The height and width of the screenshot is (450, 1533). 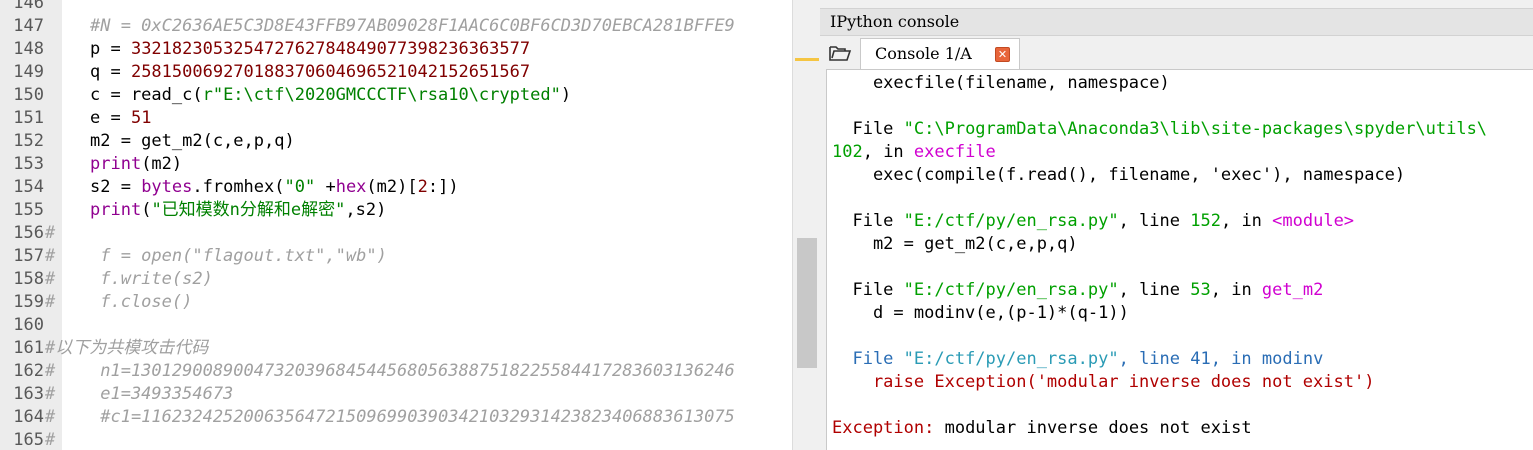 I want to click on tab-label: Console 1/A, so click(x=923, y=53).